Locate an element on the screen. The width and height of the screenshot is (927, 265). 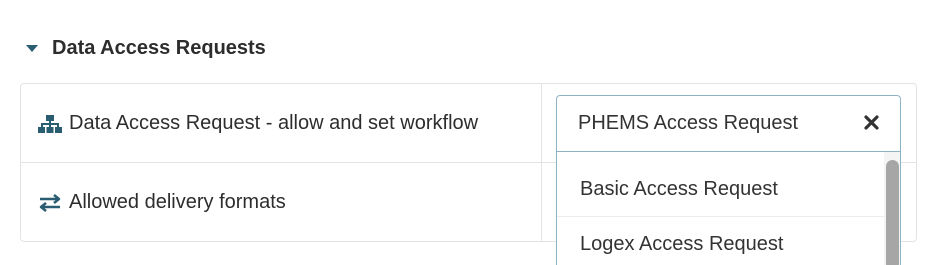
close-icon is located at coordinates (871, 122).